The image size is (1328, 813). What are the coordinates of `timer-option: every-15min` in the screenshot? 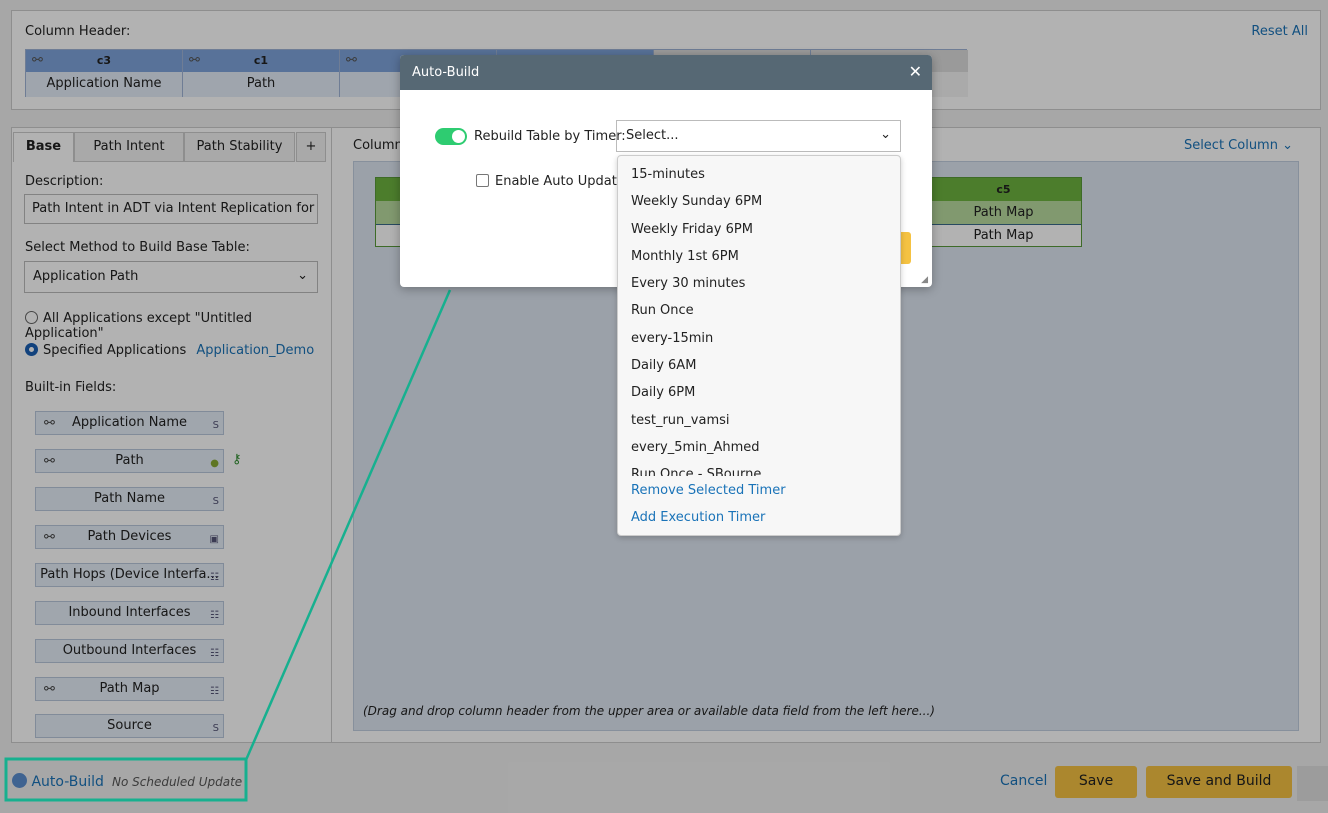 It's located at (759, 338).